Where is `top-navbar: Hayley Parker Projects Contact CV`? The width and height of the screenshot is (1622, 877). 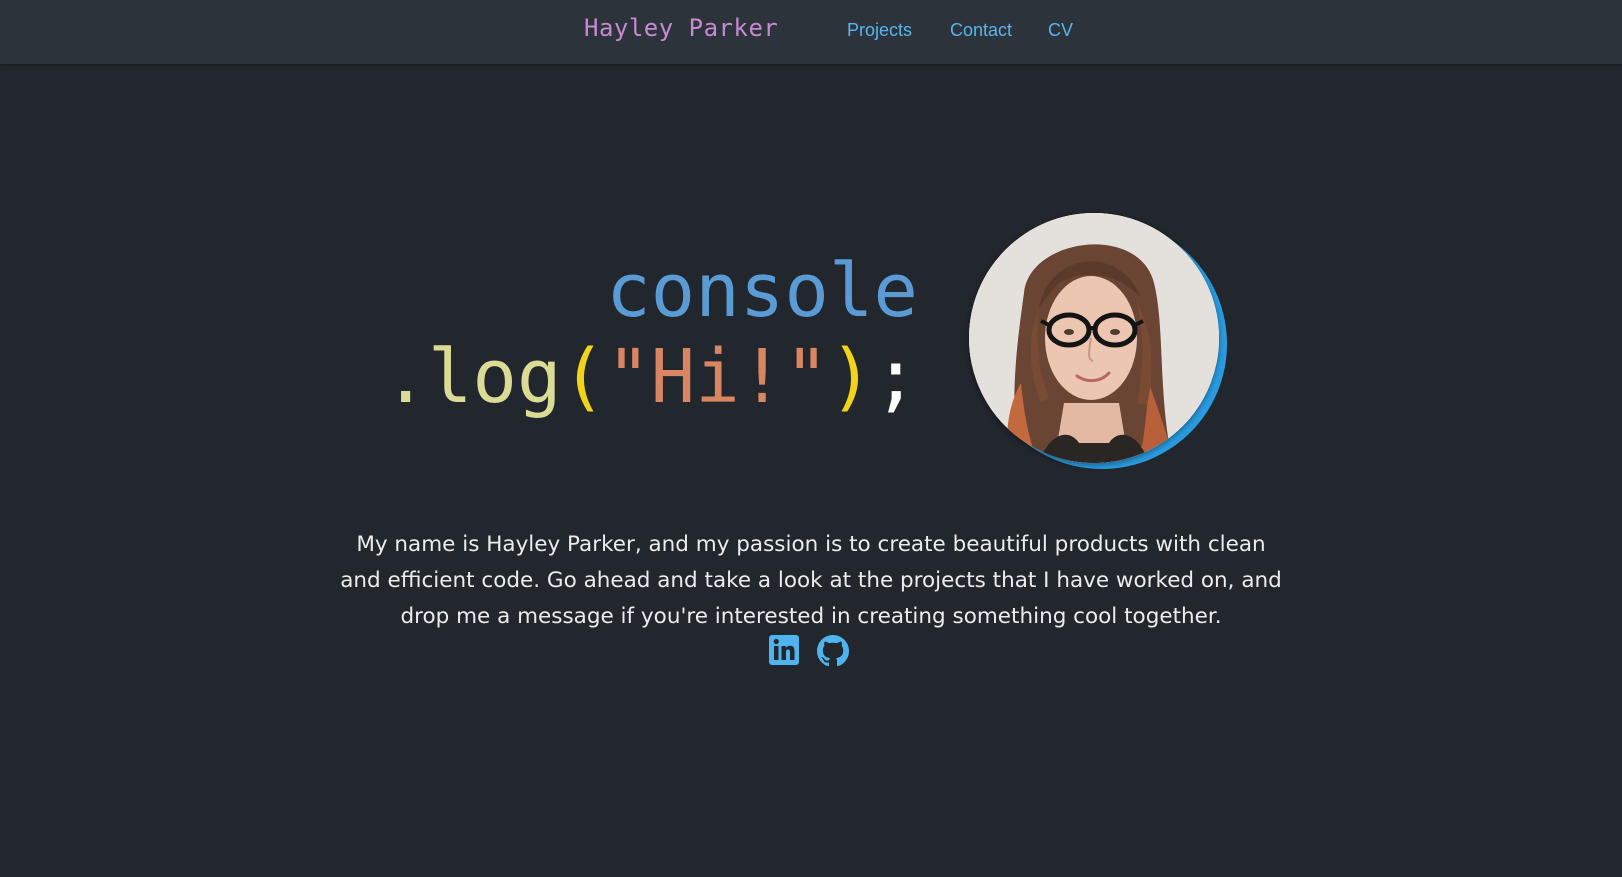
top-navbar: Hayley Parker Projects Contact CV is located at coordinates (811, 32).